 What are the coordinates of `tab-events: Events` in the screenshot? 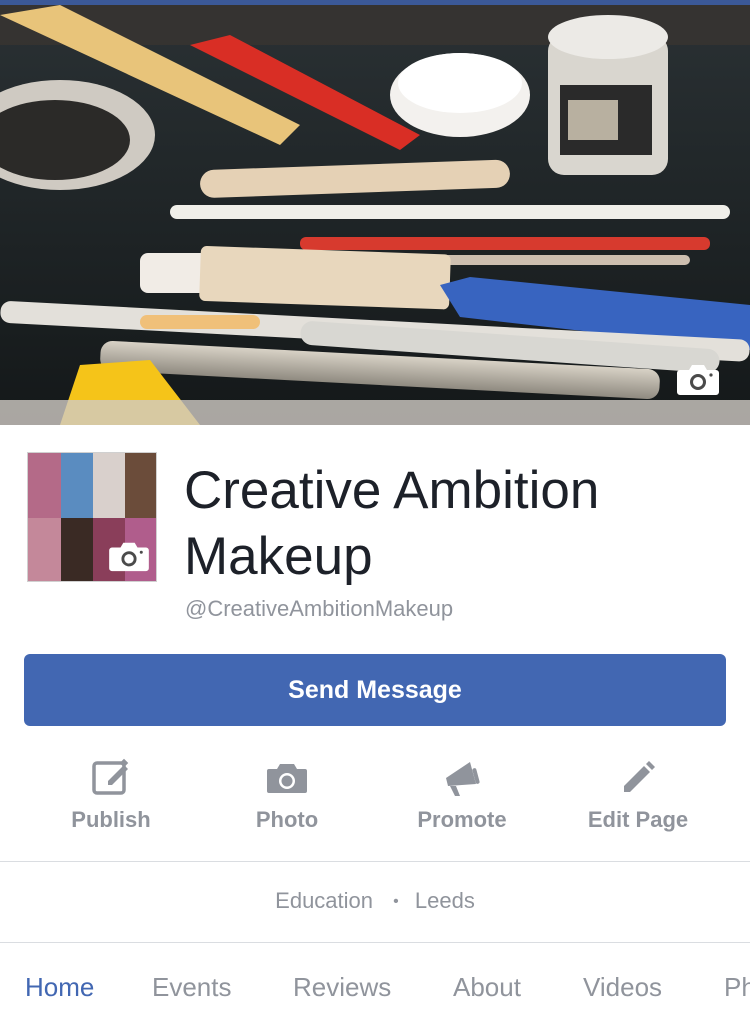 It's located at (192, 987).